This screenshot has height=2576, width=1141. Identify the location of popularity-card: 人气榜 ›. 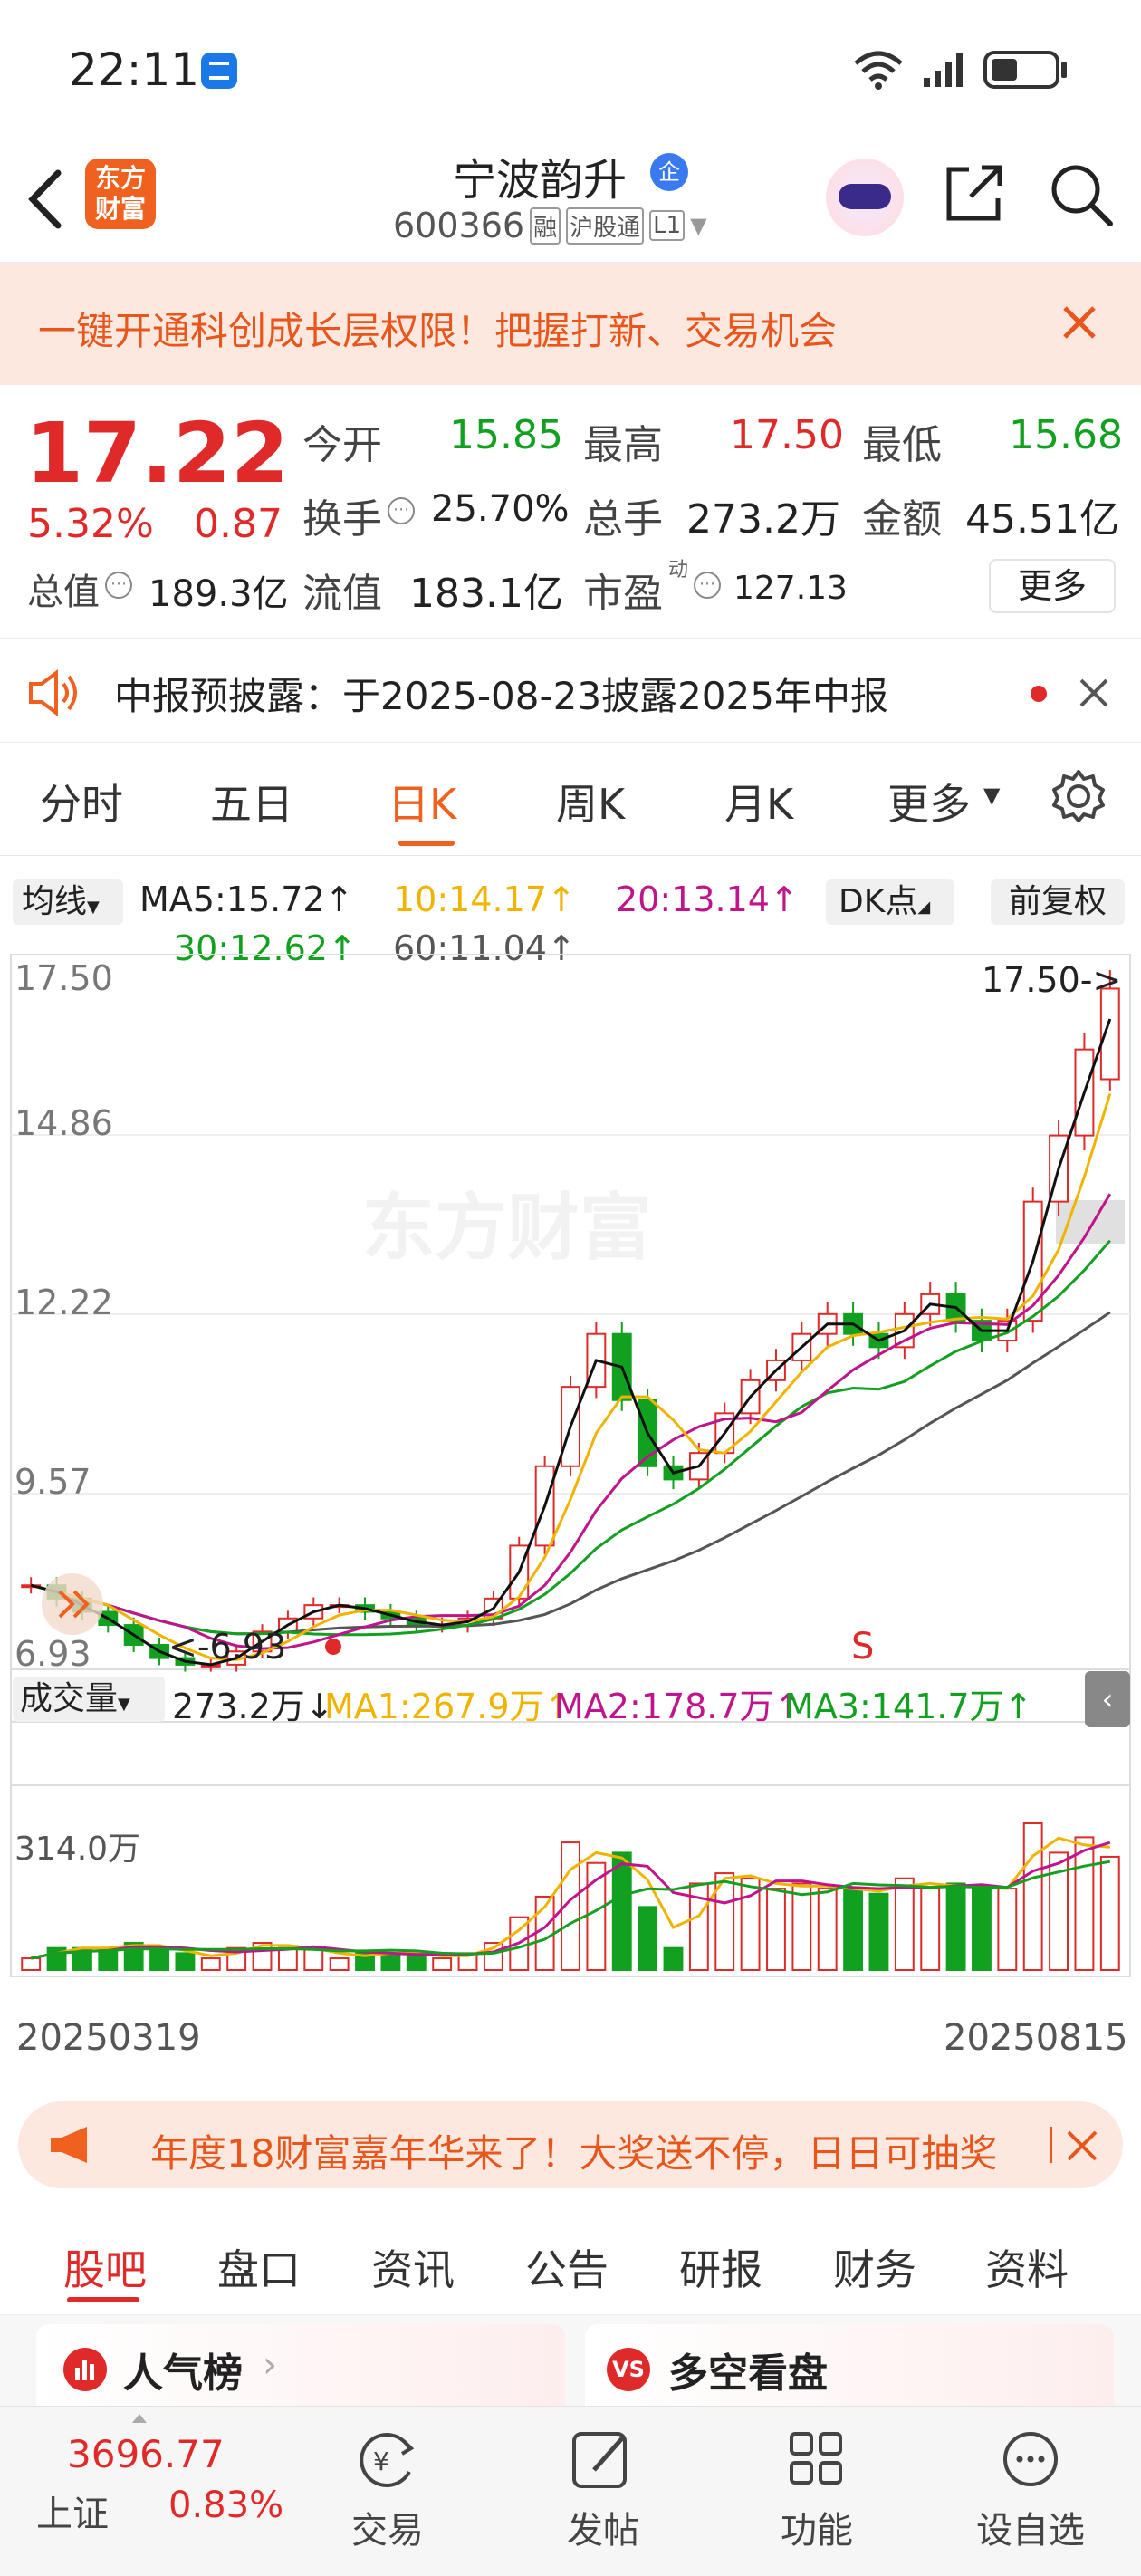
(300, 2365).